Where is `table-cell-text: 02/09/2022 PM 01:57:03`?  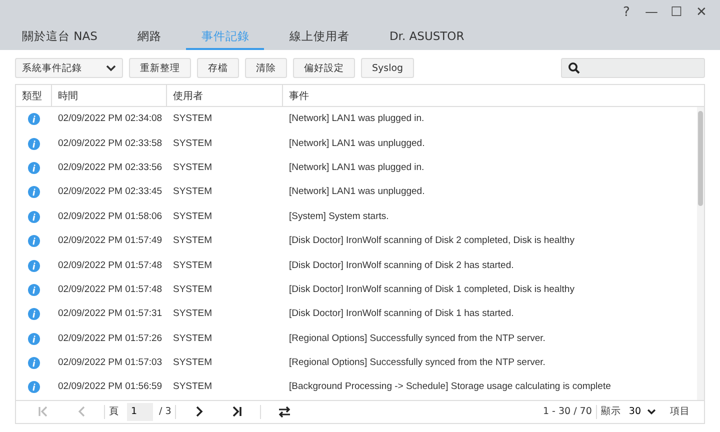 table-cell-text: 02/09/2022 PM 01:57:03 is located at coordinates (110, 363).